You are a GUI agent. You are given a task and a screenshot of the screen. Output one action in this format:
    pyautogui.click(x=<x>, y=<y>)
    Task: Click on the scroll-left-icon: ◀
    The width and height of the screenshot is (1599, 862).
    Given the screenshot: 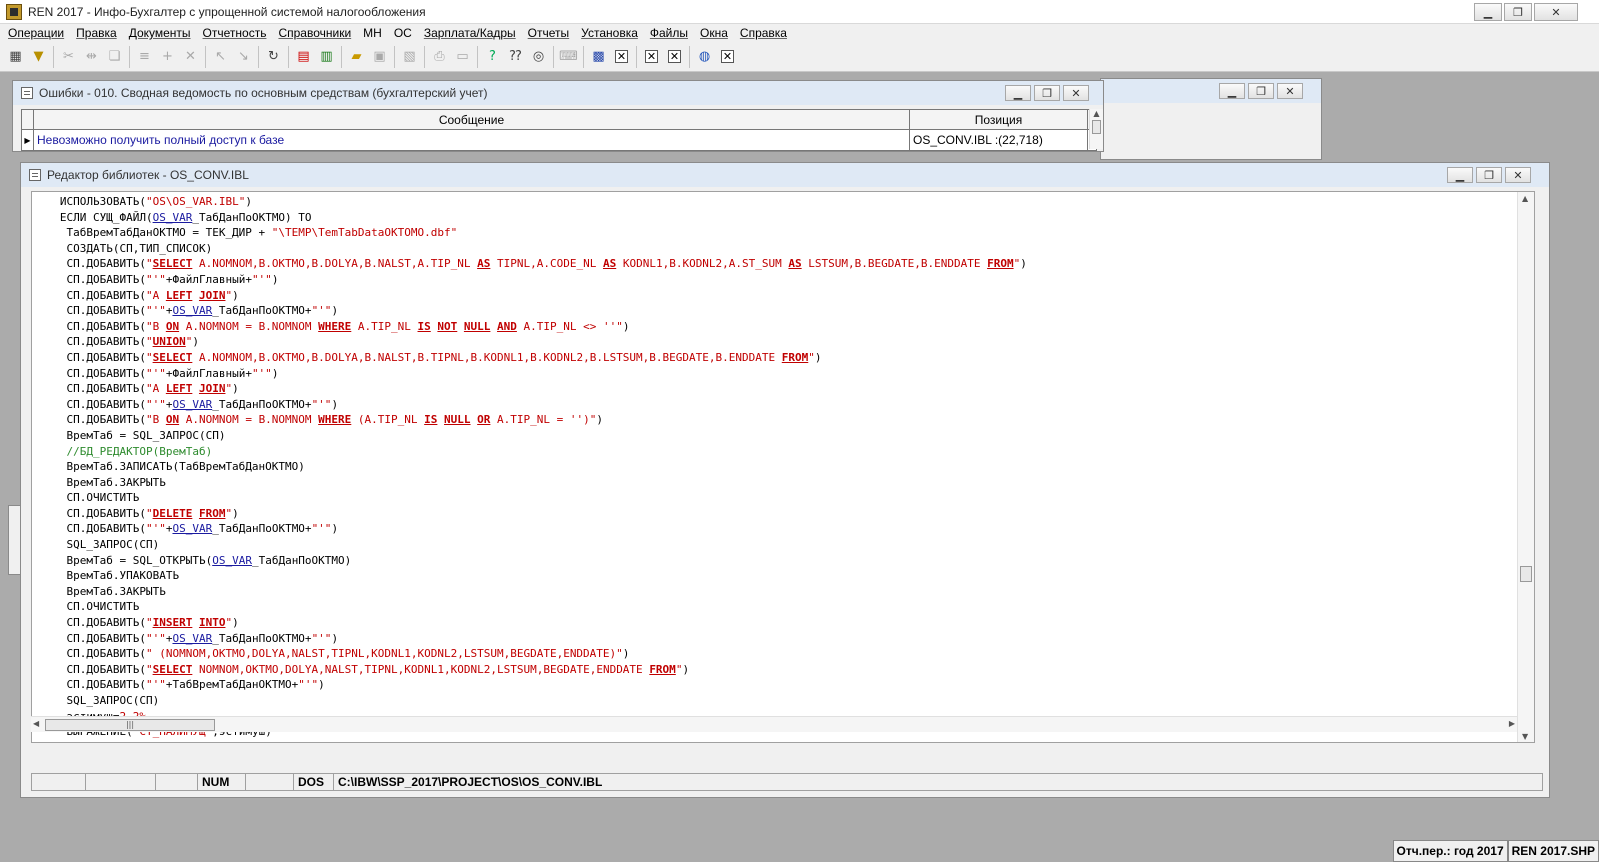 What is the action you would take?
    pyautogui.click(x=36, y=723)
    